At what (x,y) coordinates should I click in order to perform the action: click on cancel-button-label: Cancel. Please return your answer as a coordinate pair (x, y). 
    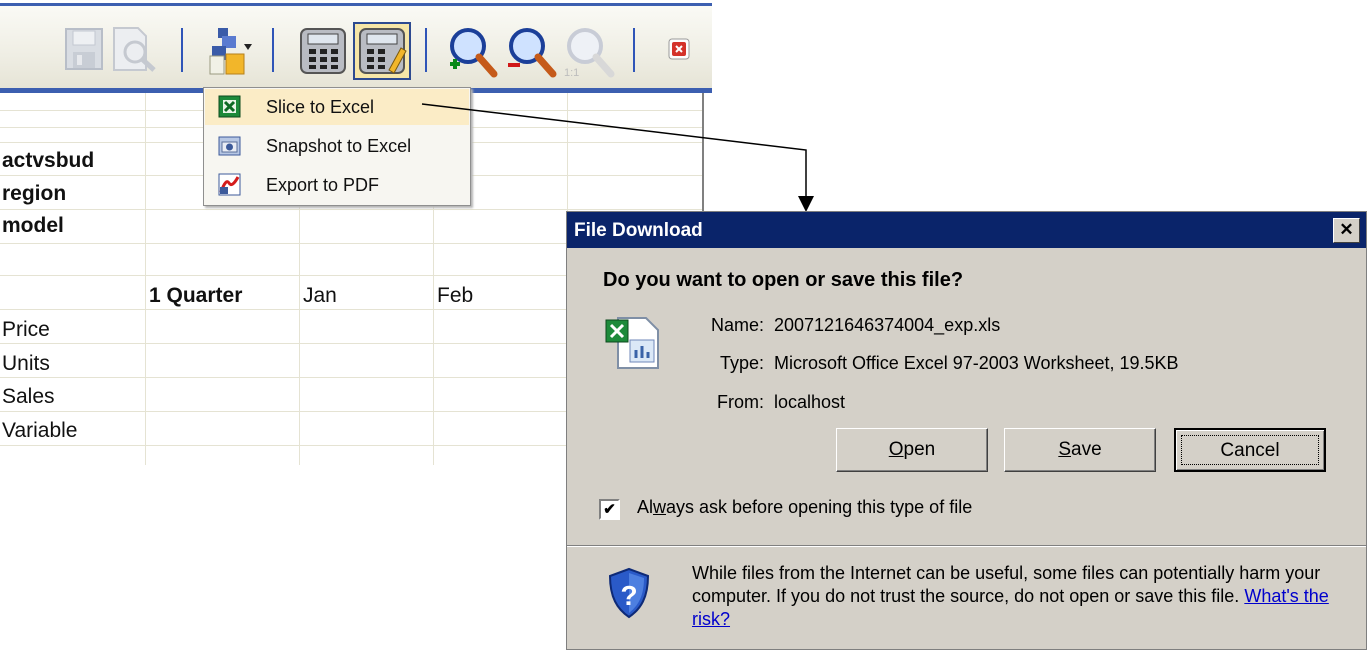
    Looking at the image, I should click on (1250, 450).